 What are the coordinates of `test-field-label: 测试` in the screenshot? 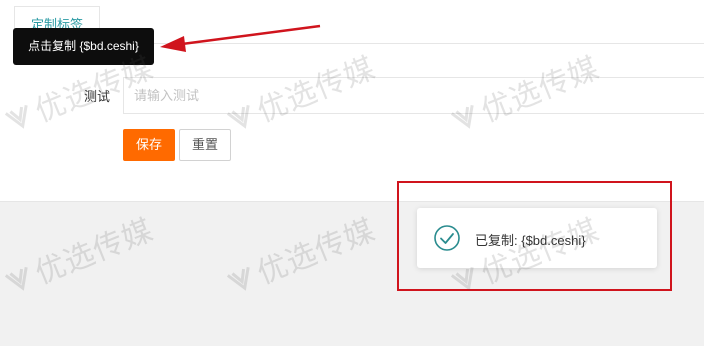 It's located at (96, 96).